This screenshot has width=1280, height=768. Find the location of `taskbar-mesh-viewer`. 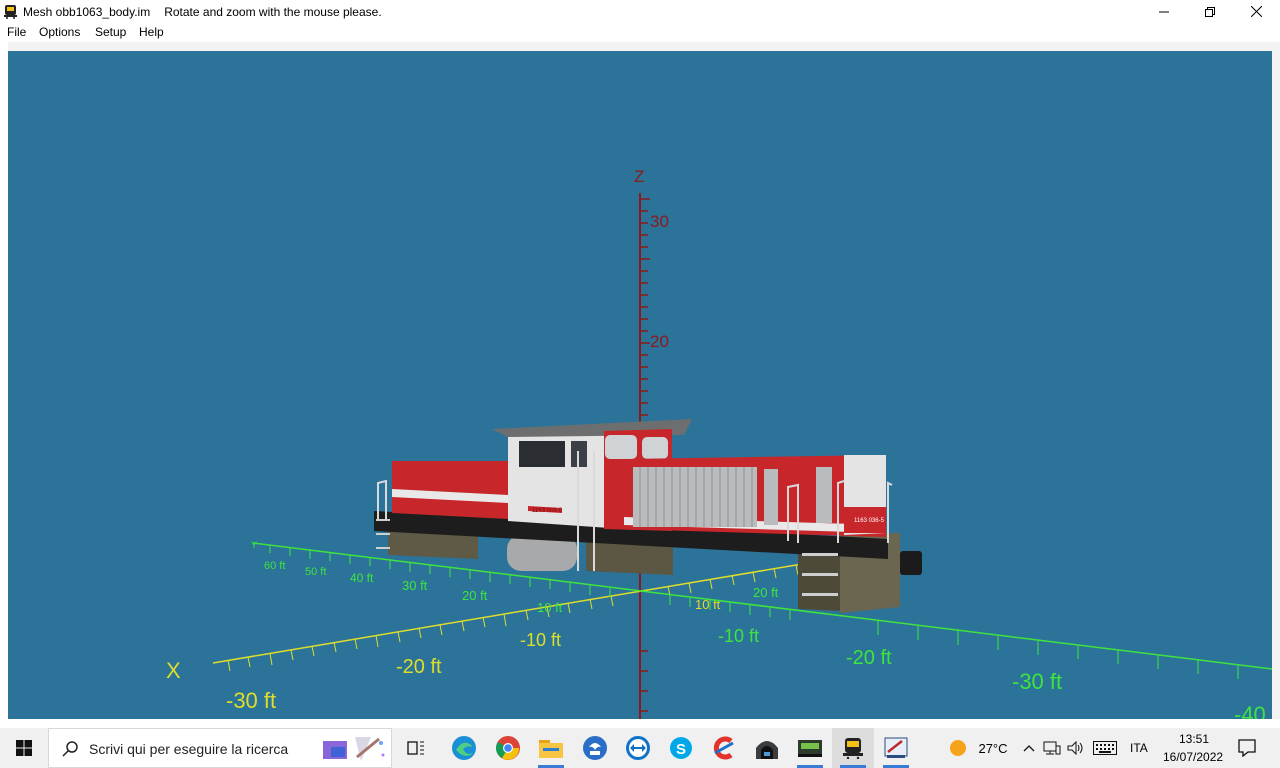

taskbar-mesh-viewer is located at coordinates (853, 748).